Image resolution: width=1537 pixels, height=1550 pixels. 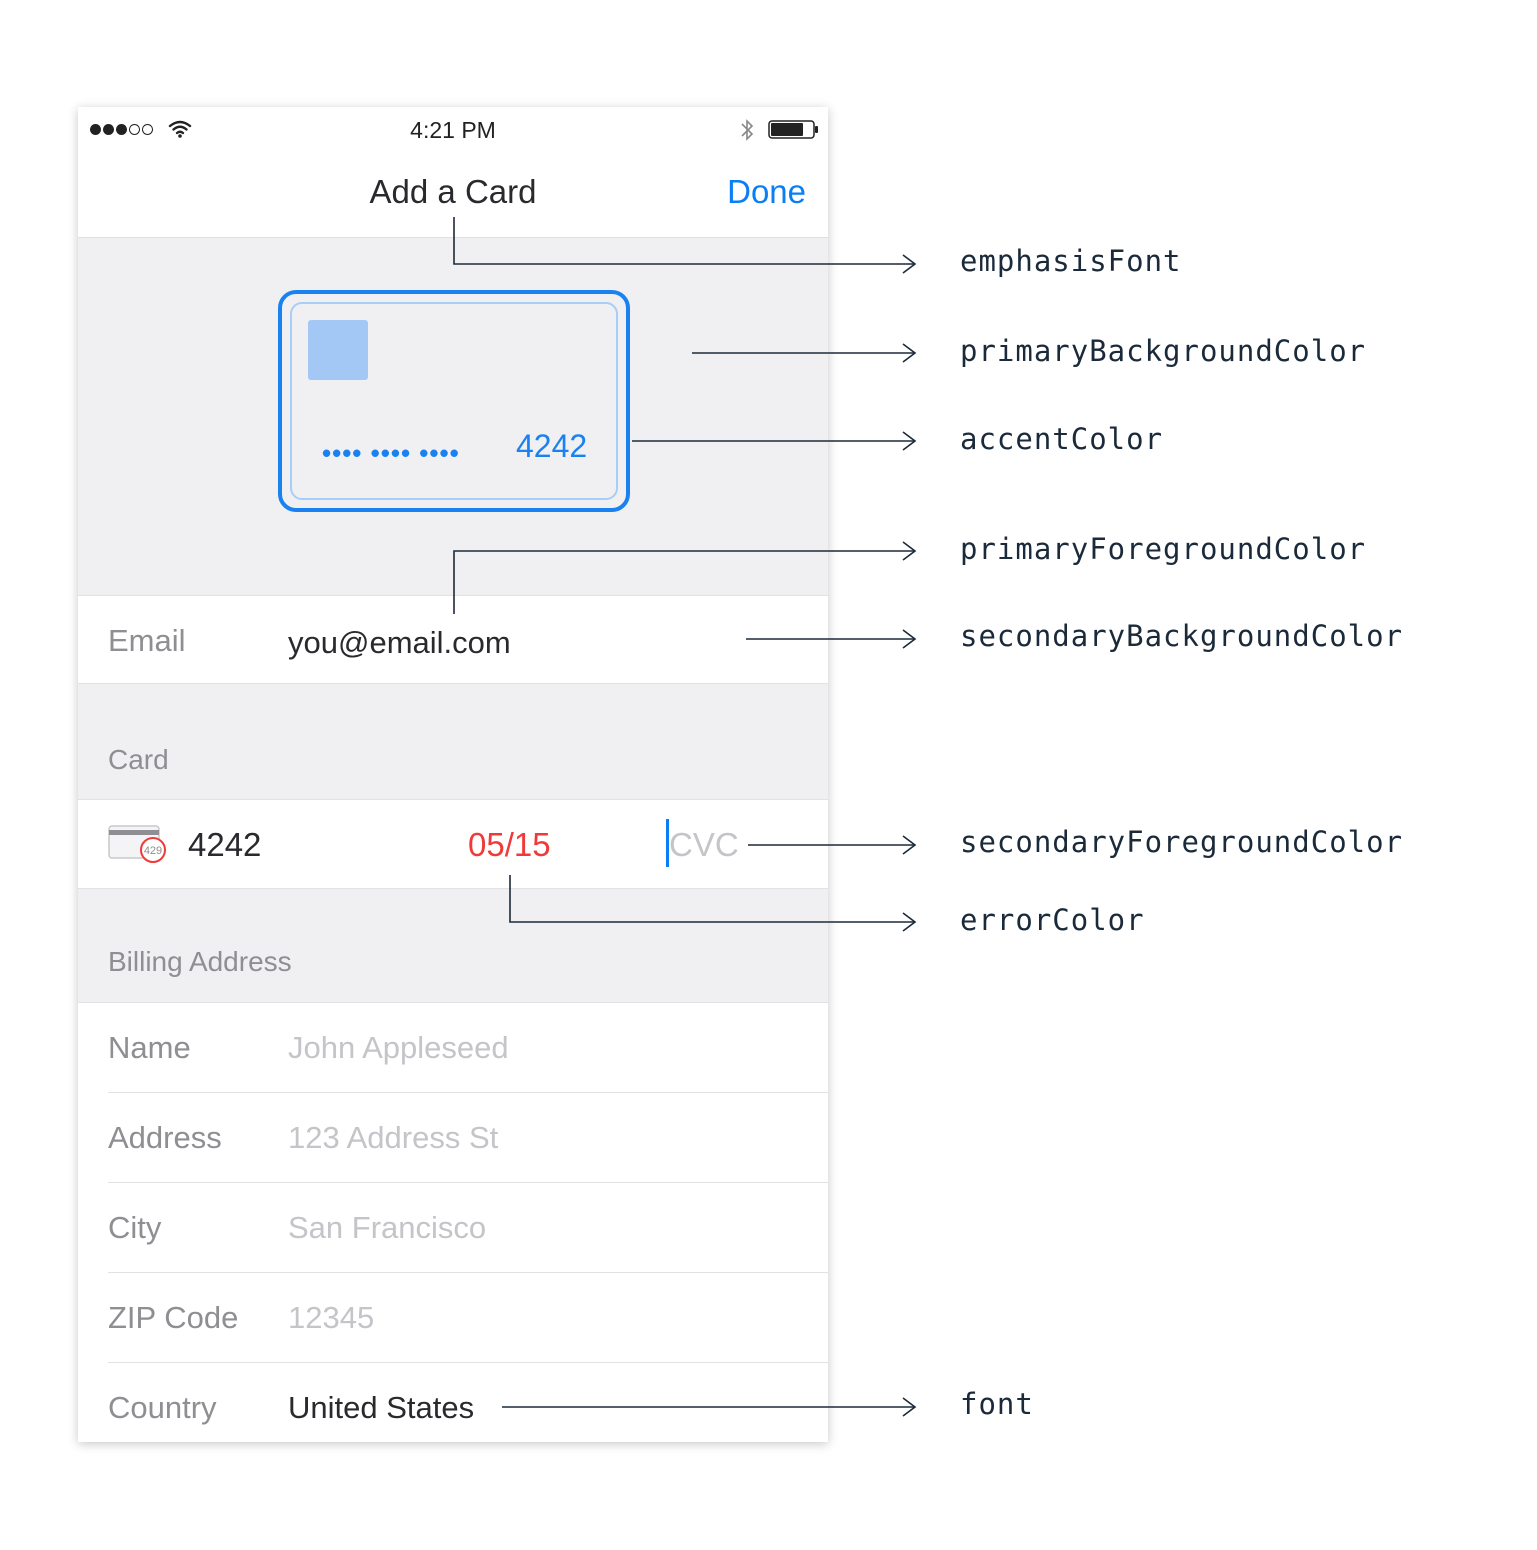 What do you see at coordinates (1052, 920) in the screenshot?
I see `annotation-error-color: errorColor` at bounding box center [1052, 920].